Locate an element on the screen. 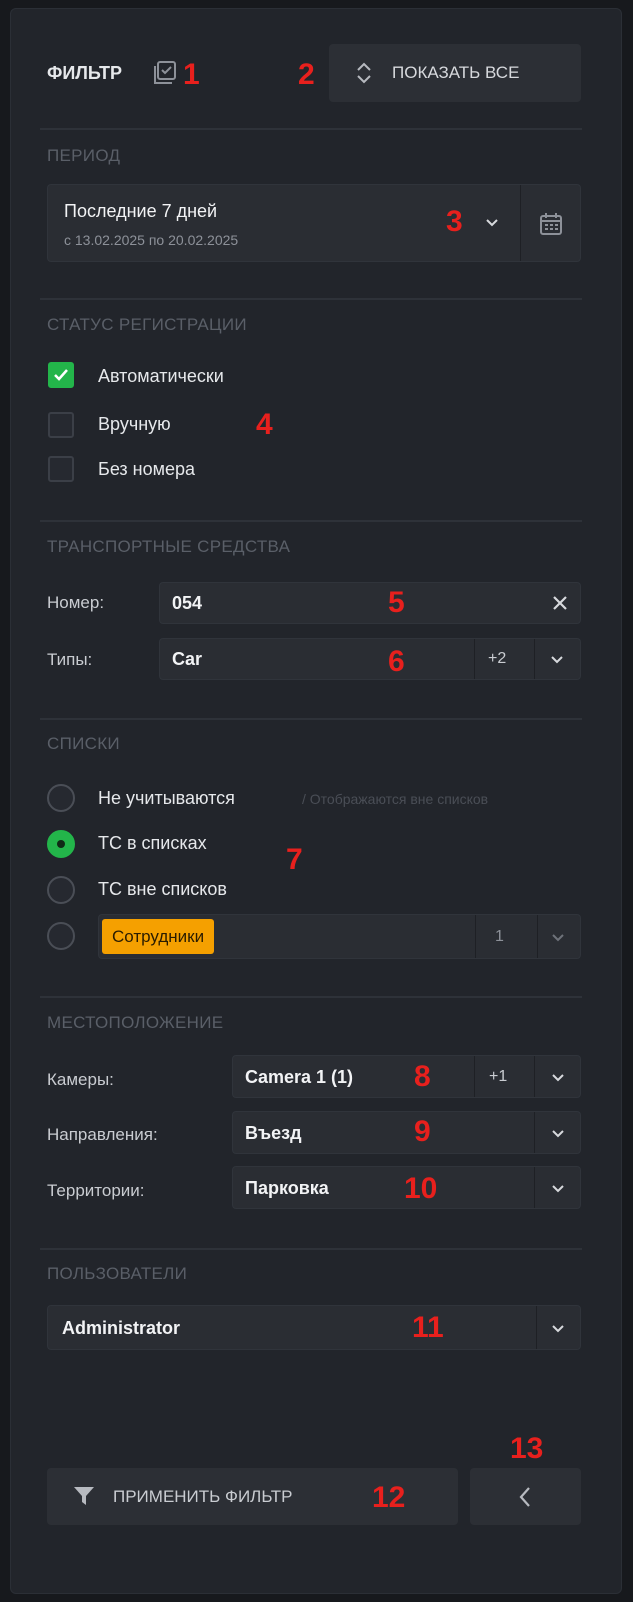 The width and height of the screenshot is (633, 1602). show-all-button: ПОКАЗАТЬ ВСЕ is located at coordinates (455, 73).